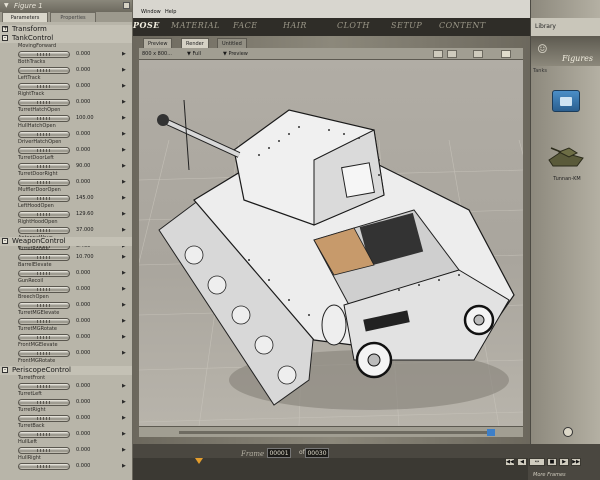 The image size is (600, 480). What do you see at coordinates (85, 257) in the screenshot?
I see `param-value: 10.700` at bounding box center [85, 257].